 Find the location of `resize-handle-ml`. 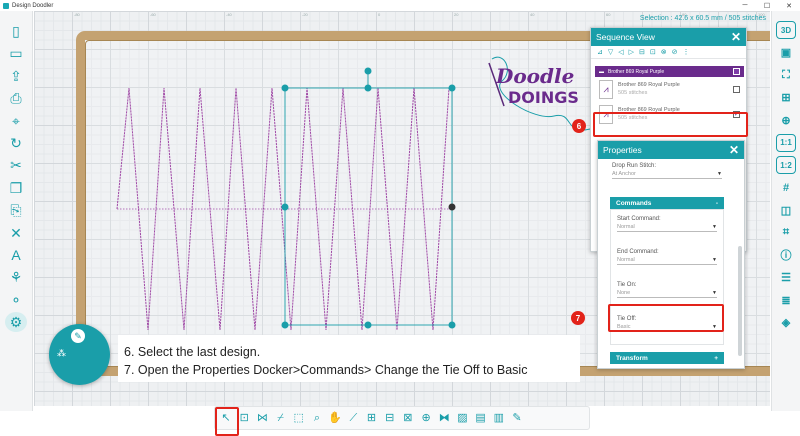

resize-handle-ml is located at coordinates (285, 207).